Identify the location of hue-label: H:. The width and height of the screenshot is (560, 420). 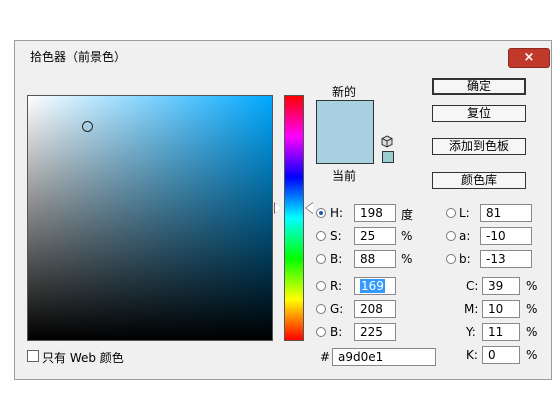
(337, 213).